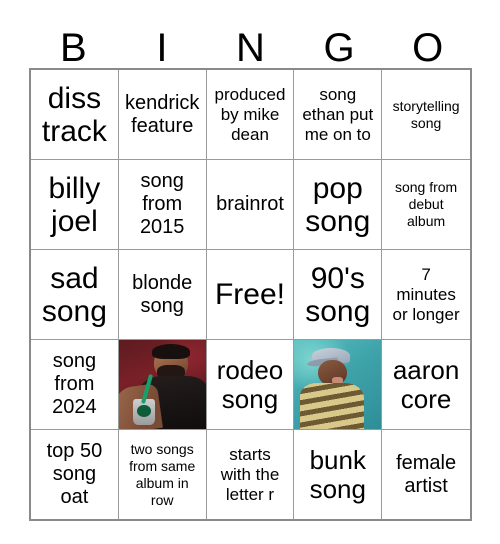  I want to click on header-letter-o: O, so click(428, 48).